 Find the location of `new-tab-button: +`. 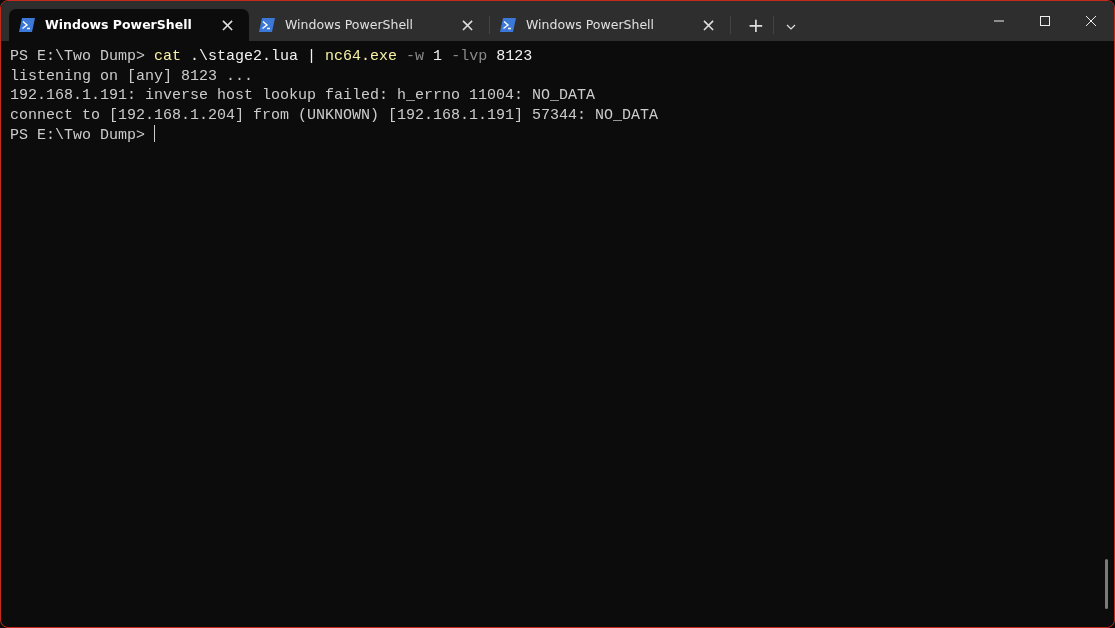

new-tab-button: + is located at coordinates (756, 25).